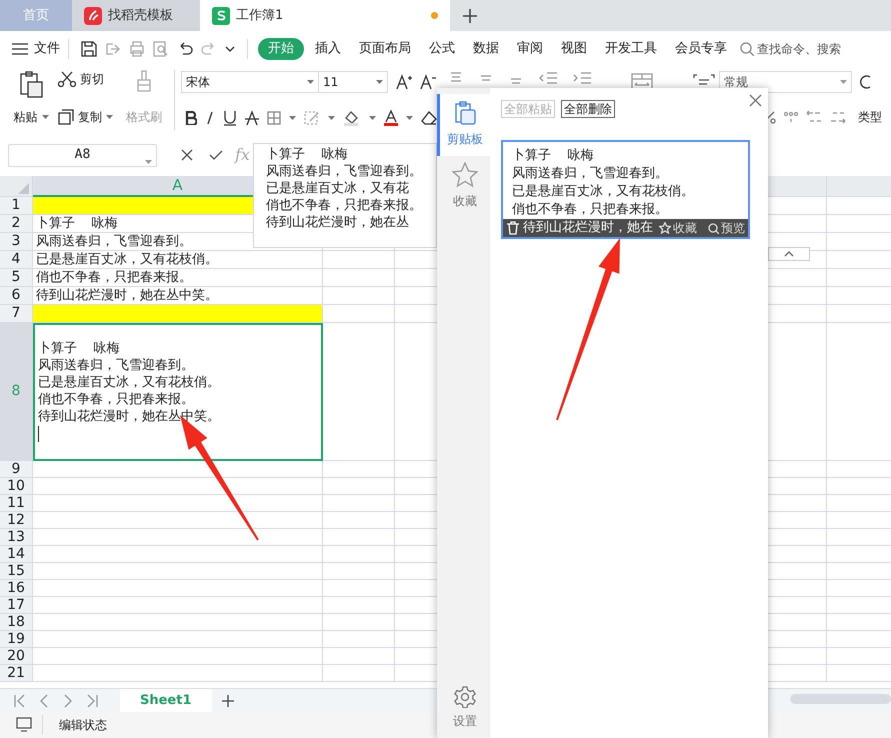  I want to click on cell-text: 已是悬崖百丈冰，又有花枝俏。, so click(126, 259).